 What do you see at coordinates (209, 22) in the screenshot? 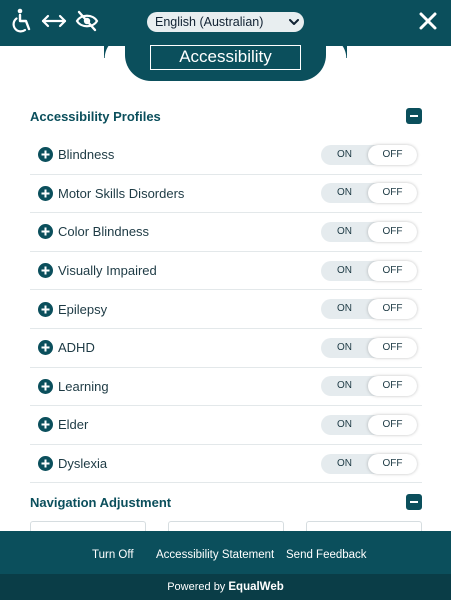
I see `language-selected-value: English (Australian)` at bounding box center [209, 22].